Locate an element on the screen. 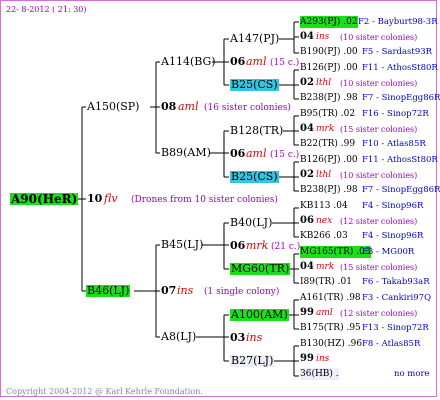 The image size is (440, 400). gen4-bottom-origin: F6 - Takab93aR is located at coordinates (396, 282).